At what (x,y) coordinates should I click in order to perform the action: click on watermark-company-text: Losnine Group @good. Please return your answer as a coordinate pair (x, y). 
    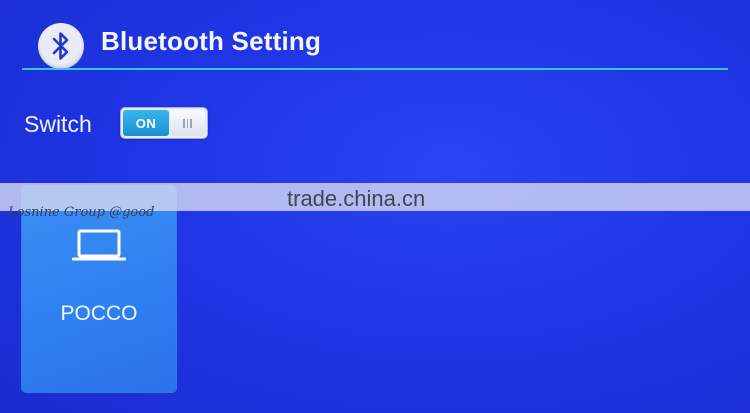
    Looking at the image, I should click on (81, 212).